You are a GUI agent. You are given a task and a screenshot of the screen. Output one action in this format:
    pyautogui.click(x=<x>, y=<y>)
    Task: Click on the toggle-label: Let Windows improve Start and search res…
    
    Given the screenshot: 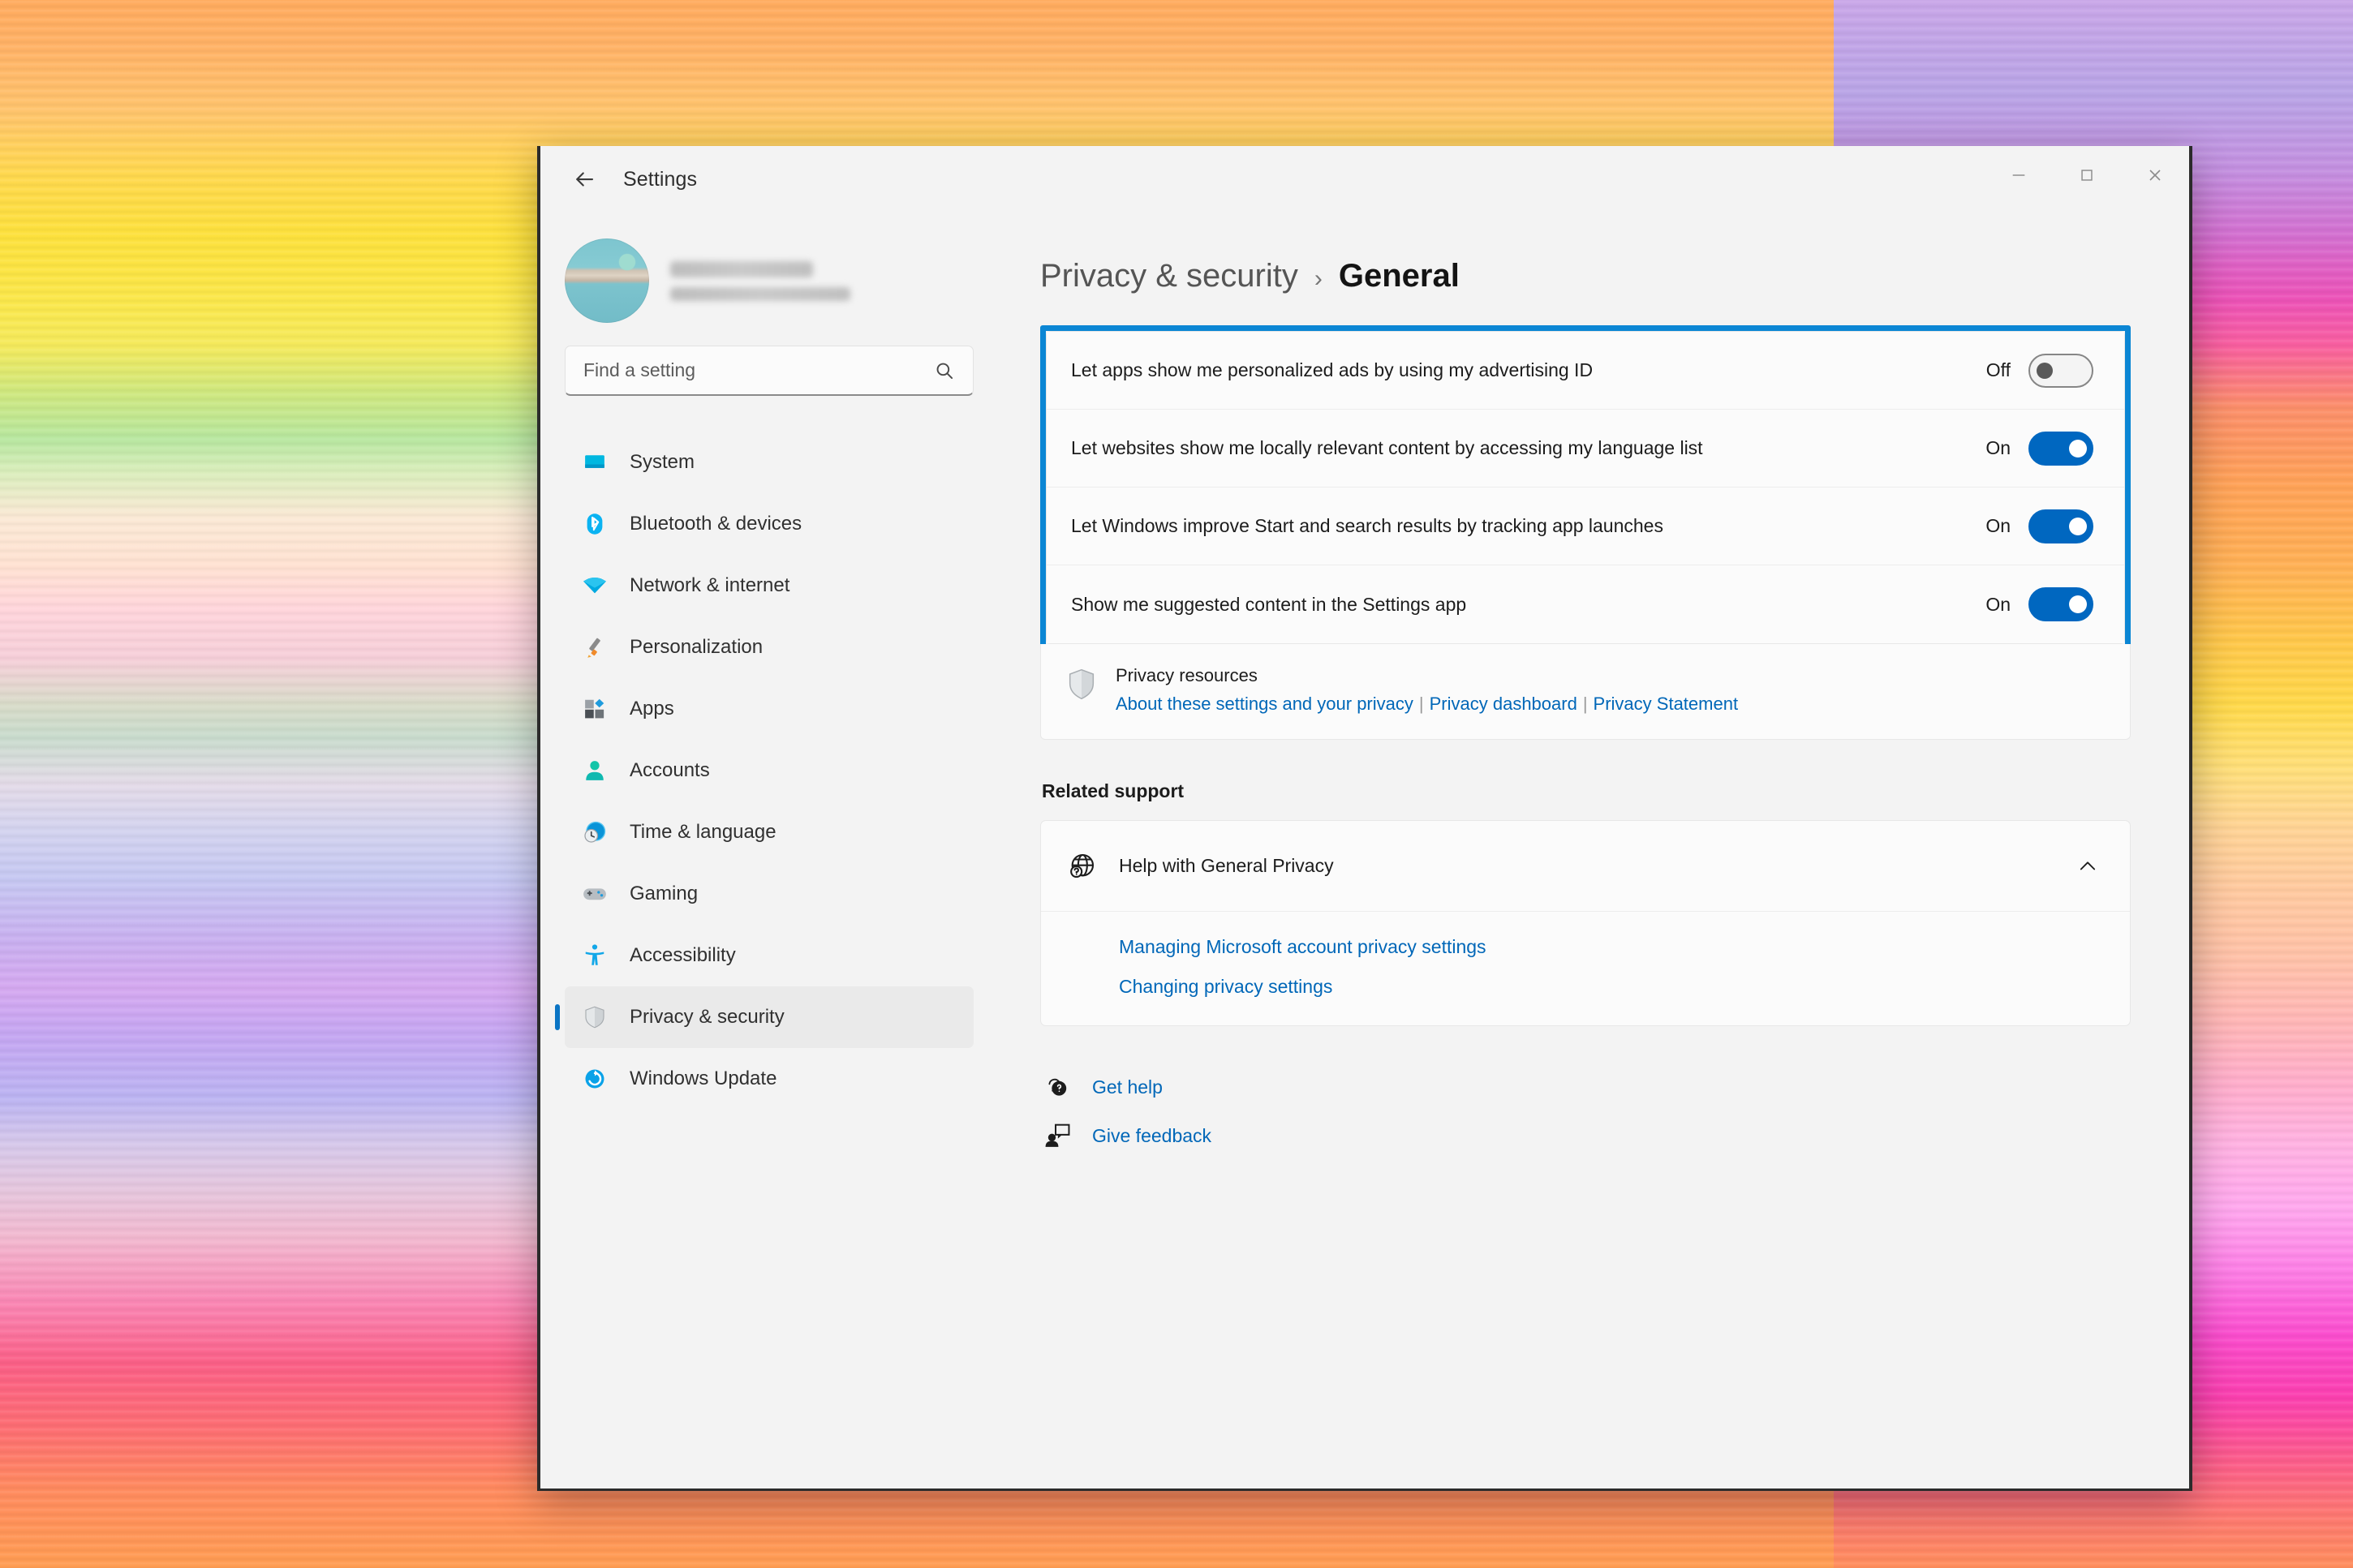 What is the action you would take?
    pyautogui.click(x=1367, y=525)
    